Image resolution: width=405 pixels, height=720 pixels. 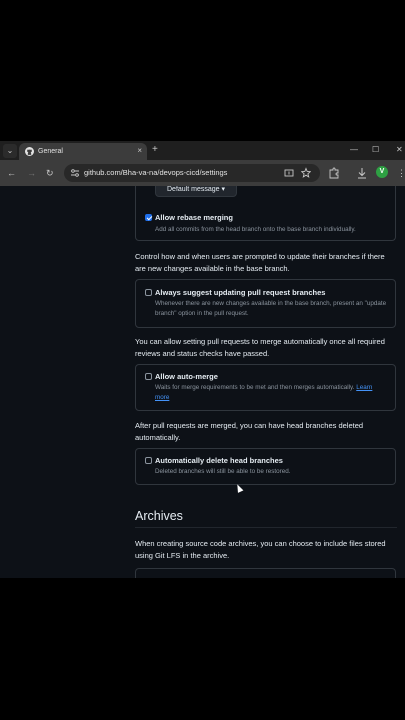 I want to click on tab-title: General, so click(x=50, y=151).